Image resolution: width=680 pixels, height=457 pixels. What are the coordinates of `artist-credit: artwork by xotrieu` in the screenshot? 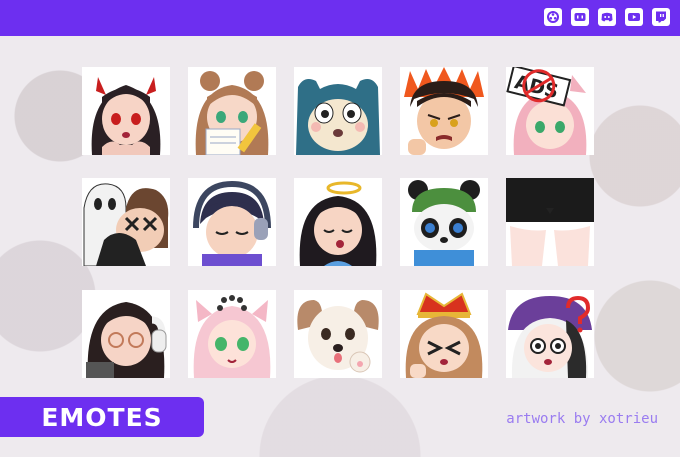 It's located at (582, 419).